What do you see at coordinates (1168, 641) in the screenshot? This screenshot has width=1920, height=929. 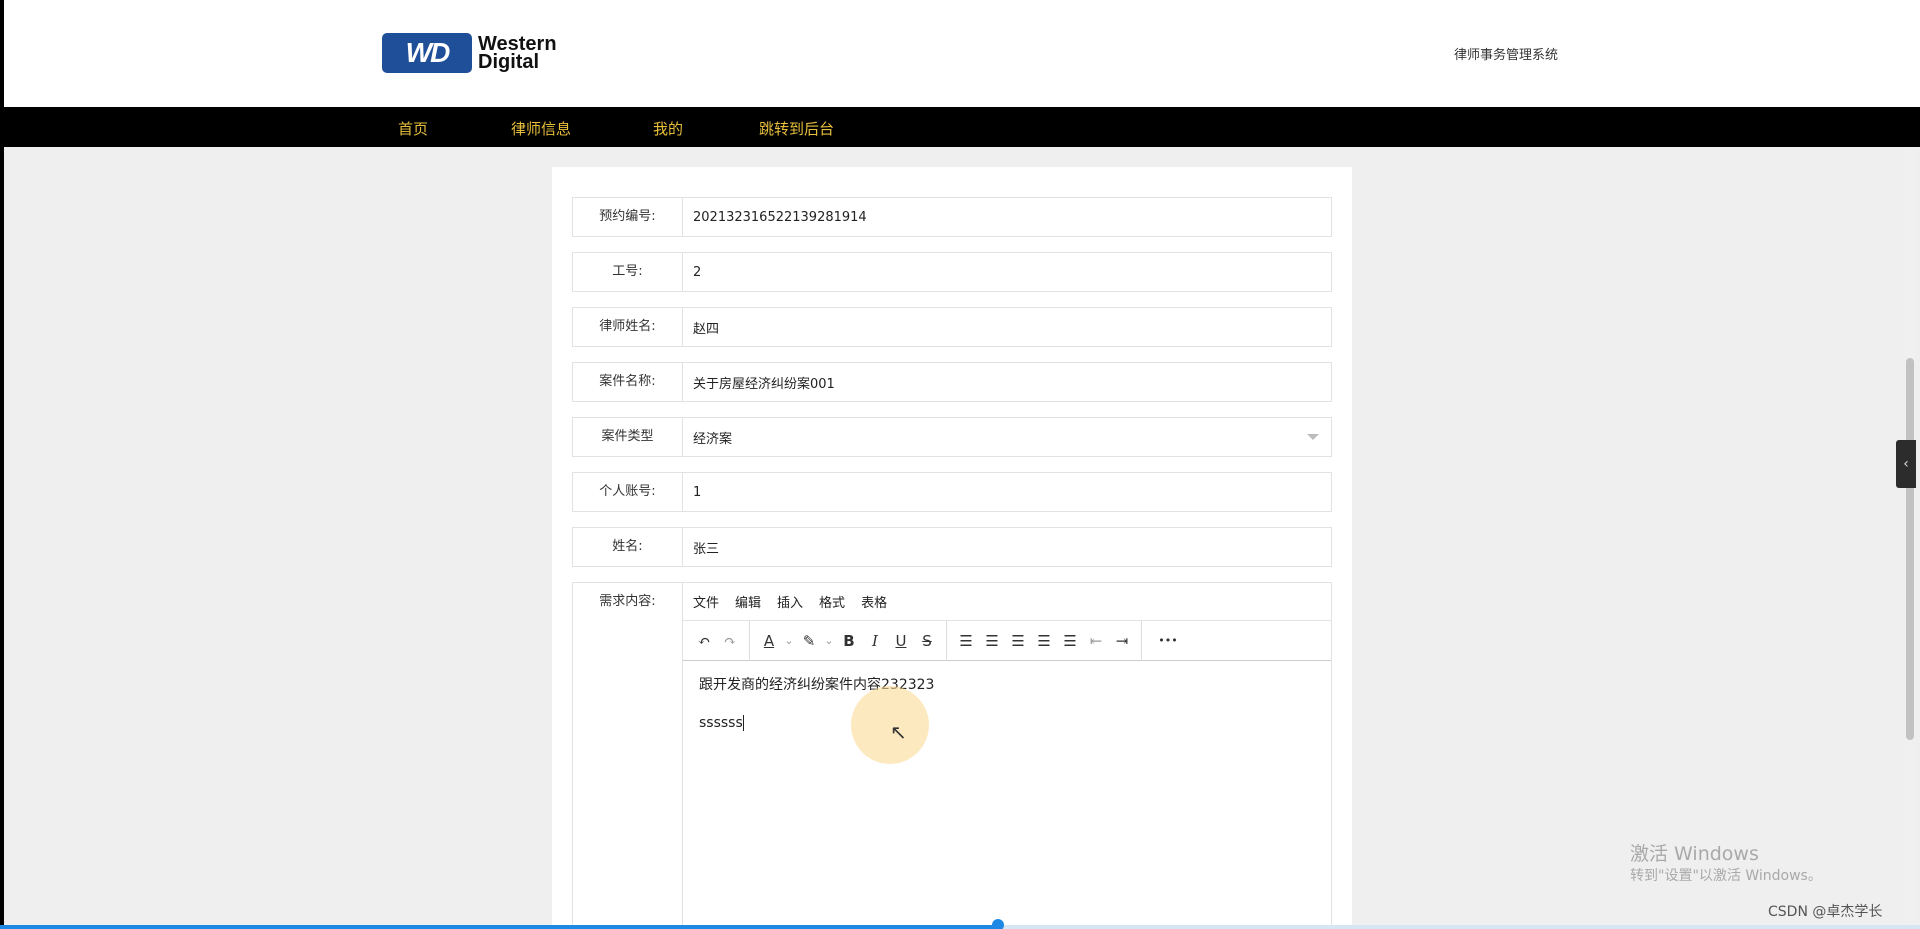 I see `more-icon: •••` at bounding box center [1168, 641].